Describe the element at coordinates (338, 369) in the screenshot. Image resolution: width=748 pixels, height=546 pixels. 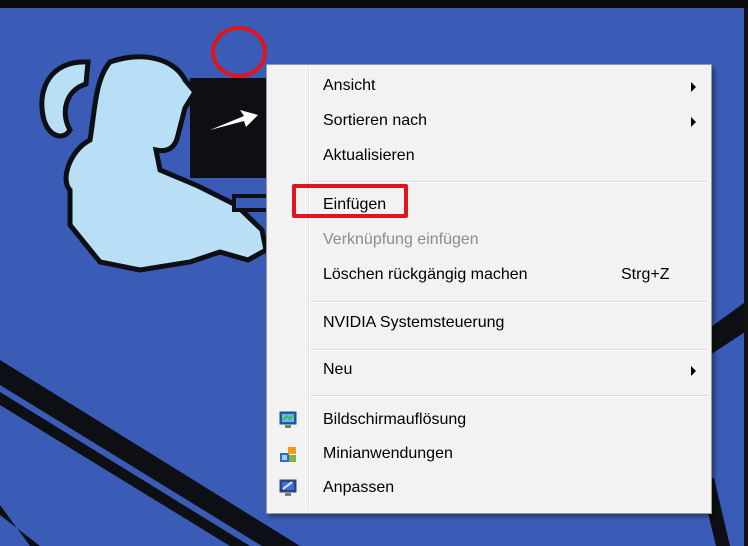
I see `menu-item-label: Neu` at that location.